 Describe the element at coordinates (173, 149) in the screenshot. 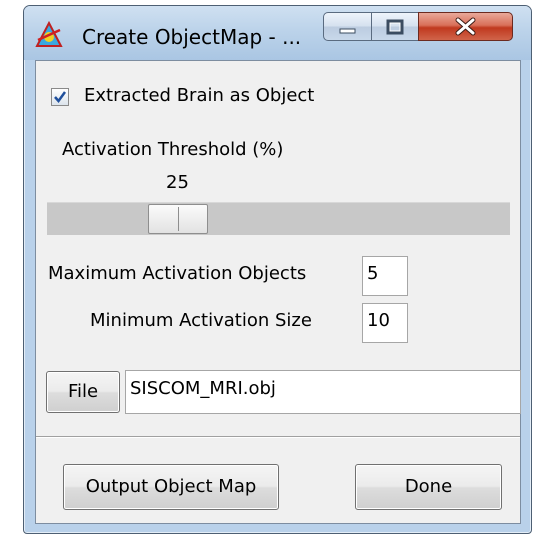

I see `threshold-label: Activation Threshold (%)` at that location.